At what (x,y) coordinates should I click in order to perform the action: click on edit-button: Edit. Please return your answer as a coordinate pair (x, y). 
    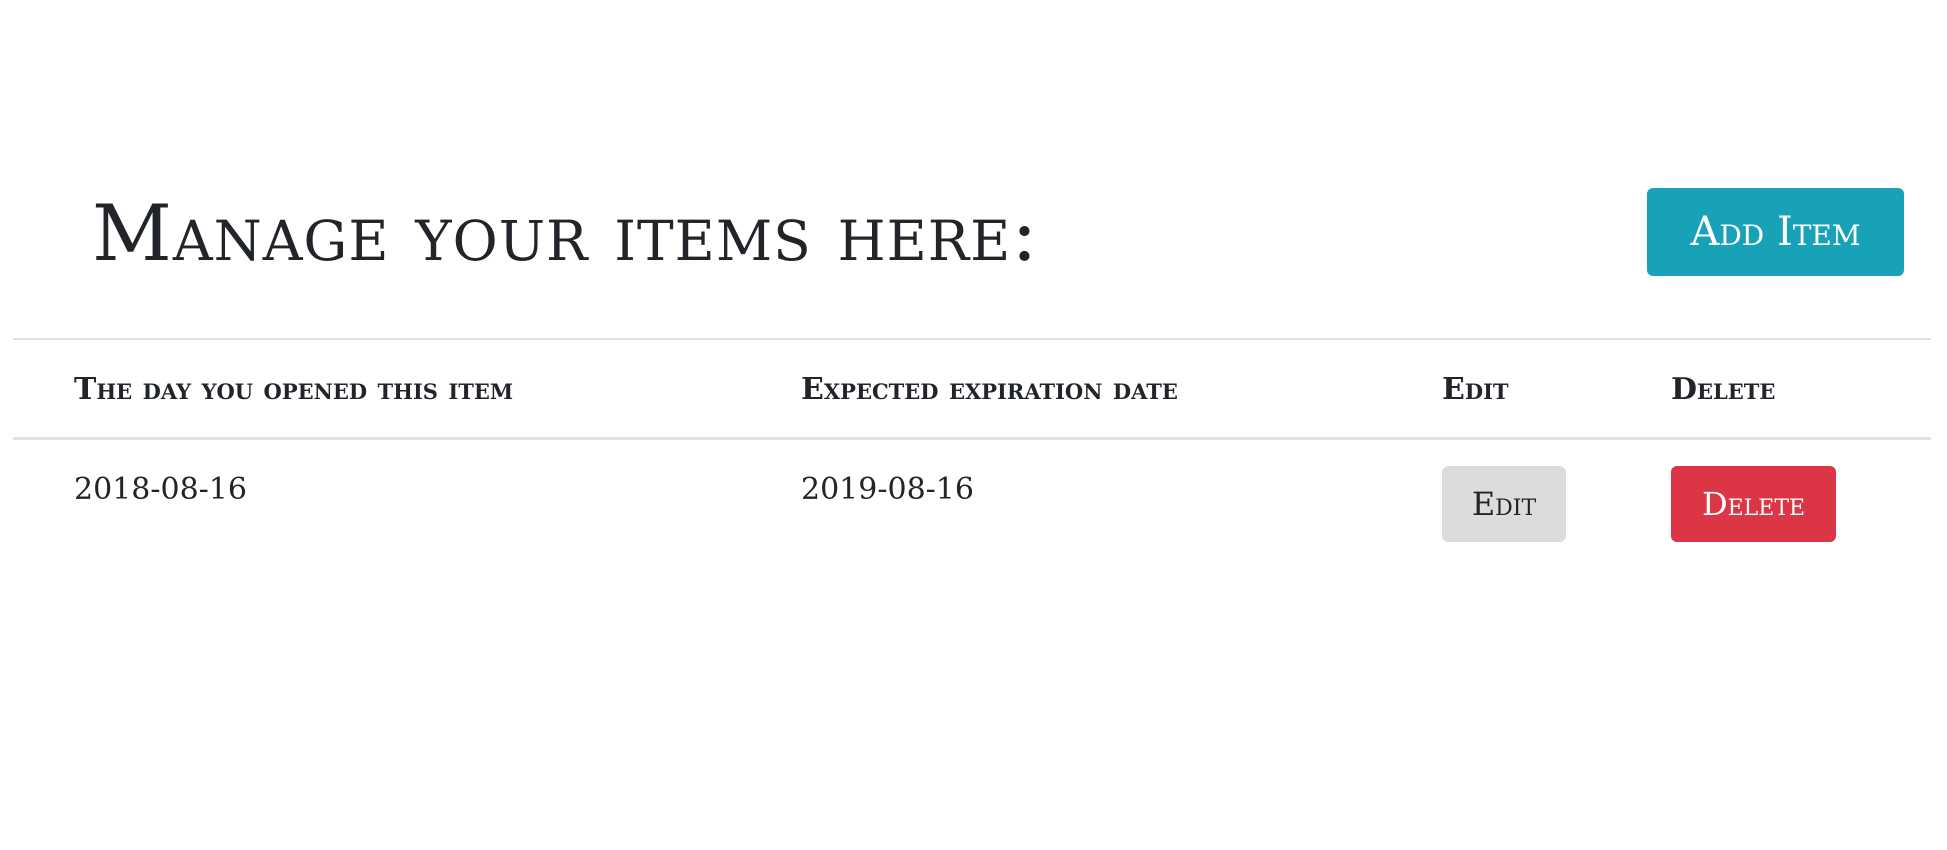
    Looking at the image, I should click on (1504, 504).